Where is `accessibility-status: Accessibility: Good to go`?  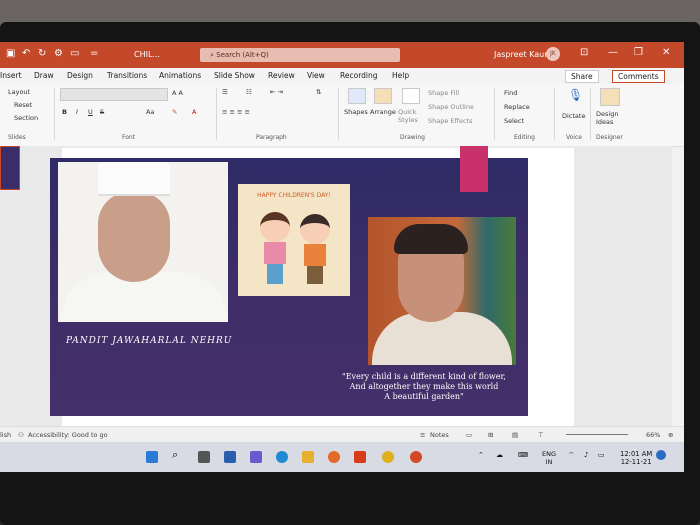 accessibility-status: Accessibility: Good to go is located at coordinates (68, 435).